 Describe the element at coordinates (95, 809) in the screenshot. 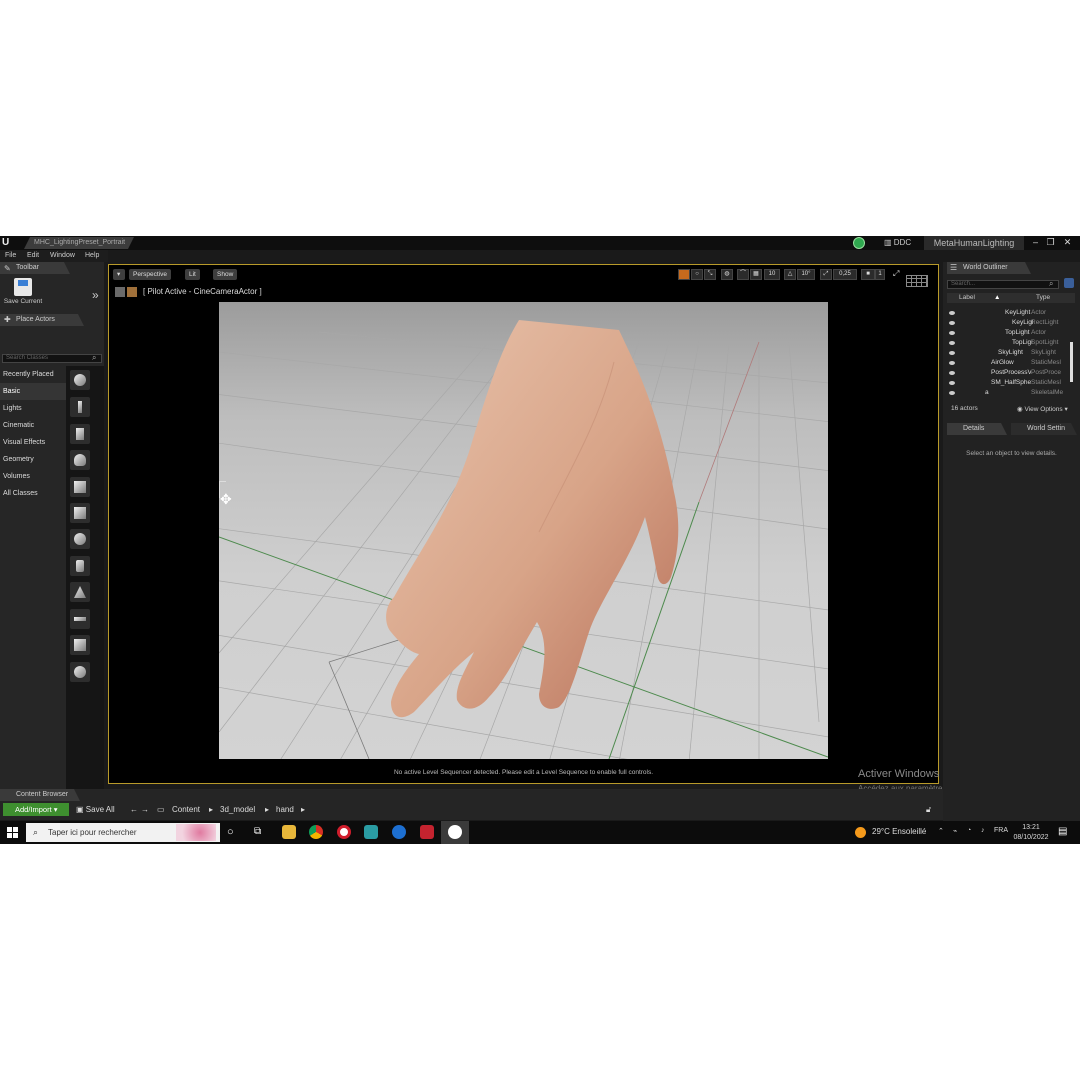

I see `save-all-button: ▣ Save All` at that location.